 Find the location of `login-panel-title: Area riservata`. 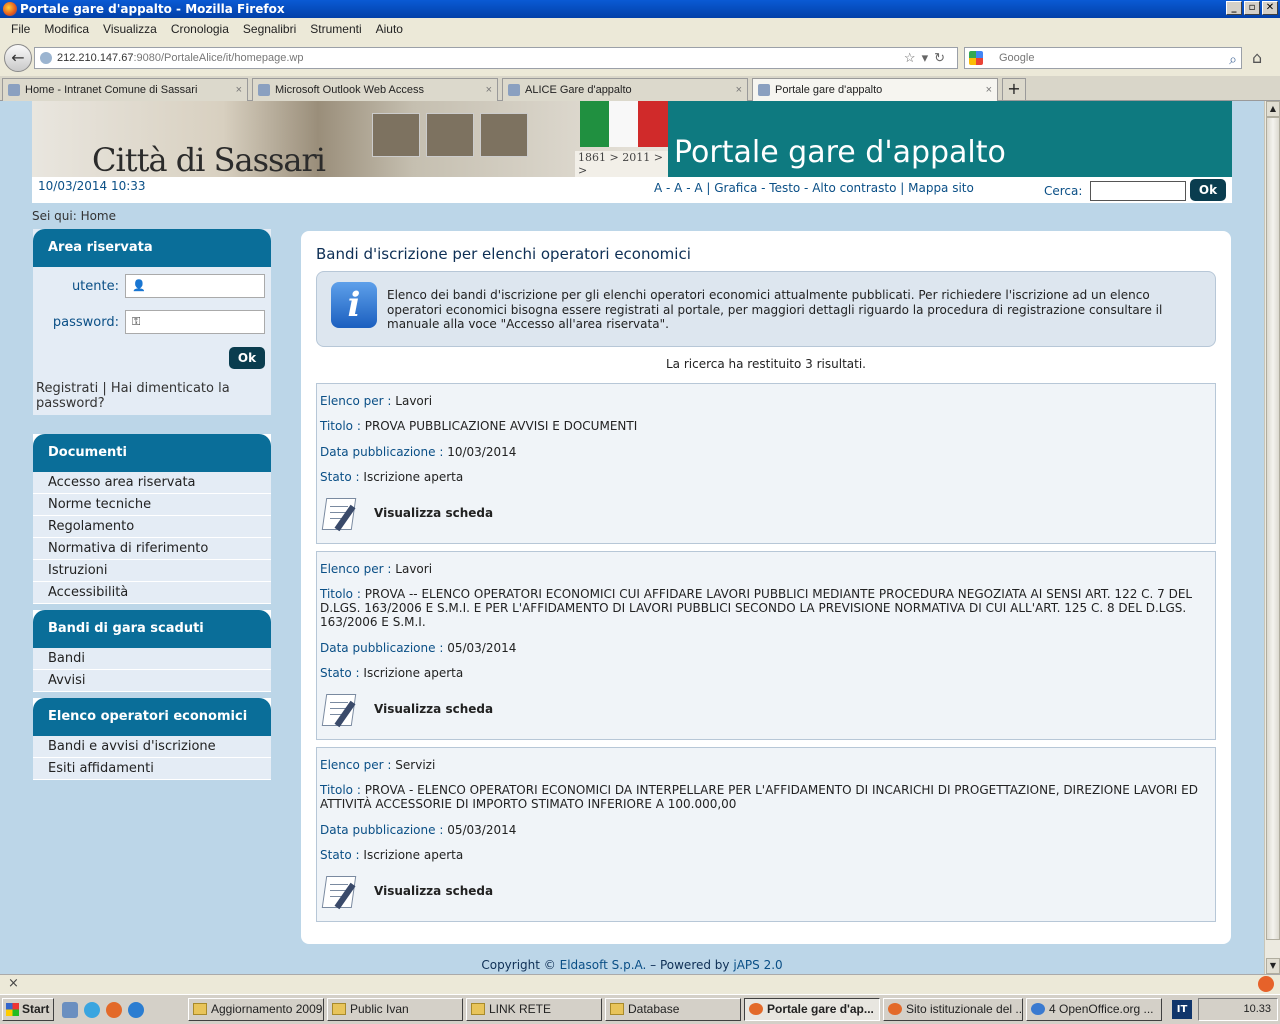

login-panel-title: Area riservata is located at coordinates (152, 248).